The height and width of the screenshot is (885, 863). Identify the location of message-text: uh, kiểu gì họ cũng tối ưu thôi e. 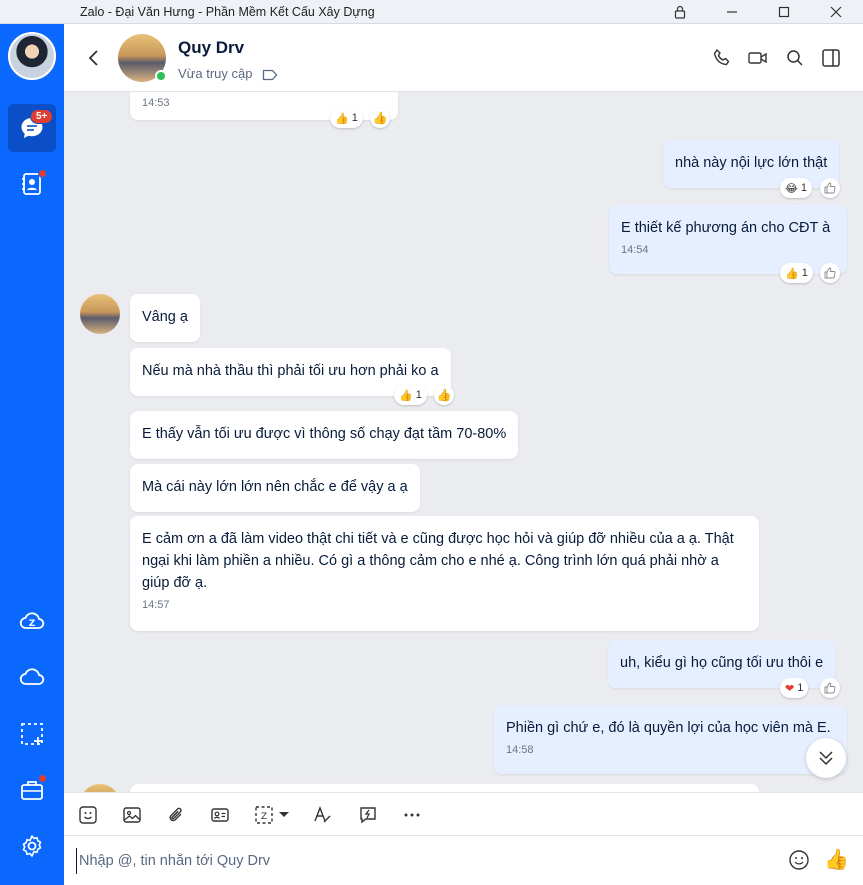
(722, 663).